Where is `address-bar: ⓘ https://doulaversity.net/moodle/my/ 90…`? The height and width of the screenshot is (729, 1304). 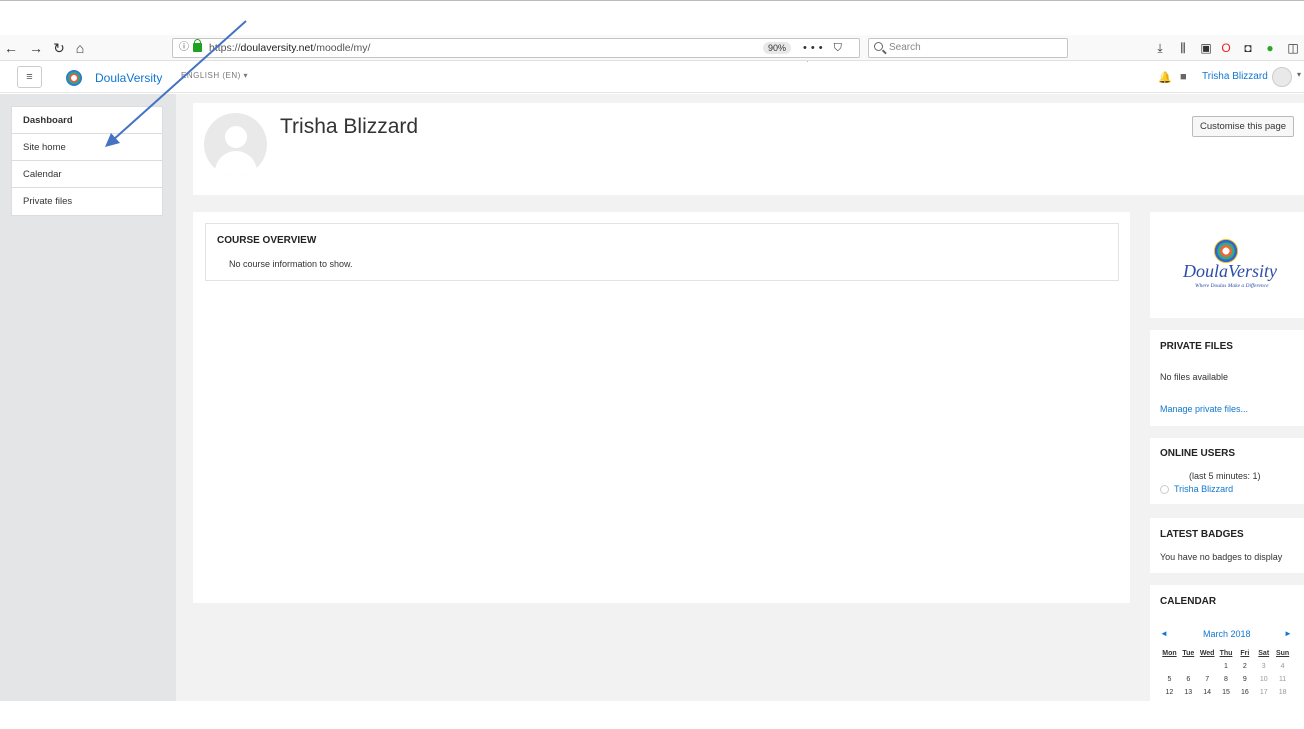
address-bar: ⓘ https://doulaversity.net/moodle/my/ 90… is located at coordinates (516, 55).